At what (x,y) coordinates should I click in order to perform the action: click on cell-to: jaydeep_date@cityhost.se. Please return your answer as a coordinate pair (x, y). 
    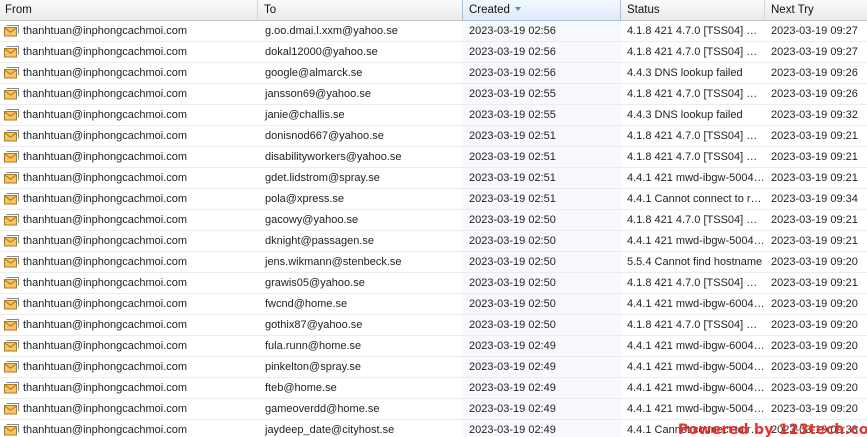
    Looking at the image, I should click on (330, 430).